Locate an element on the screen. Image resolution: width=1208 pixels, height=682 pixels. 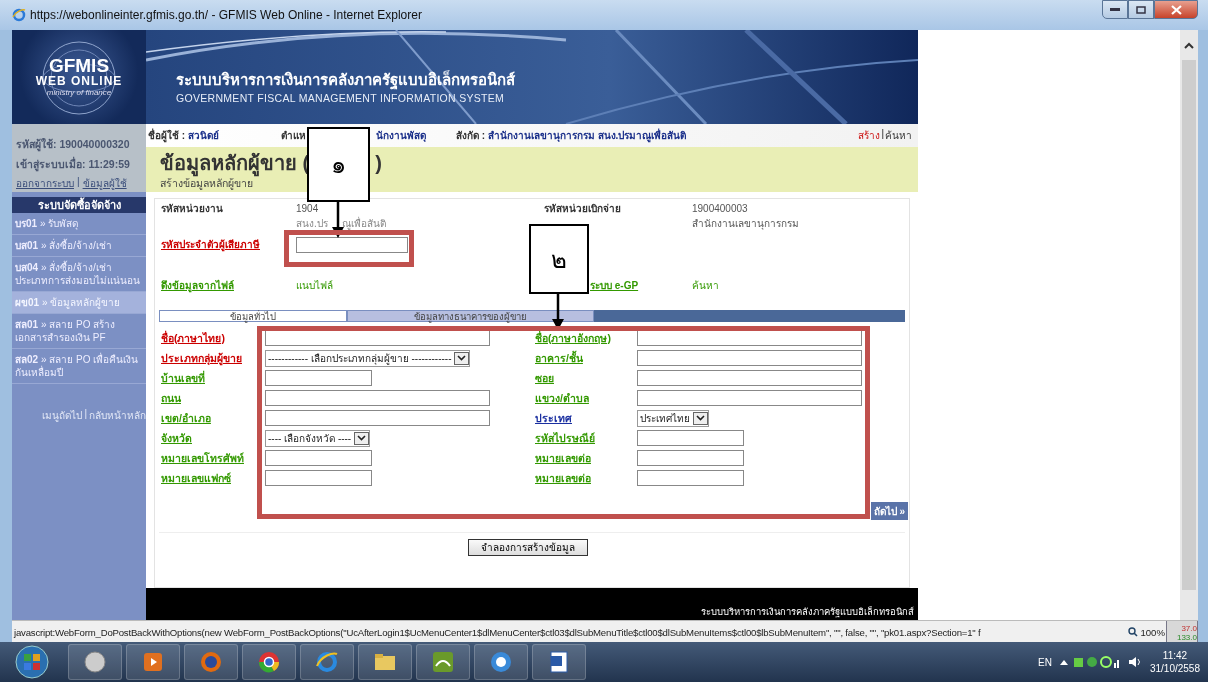
unit-code-label: รหัสหน่วยงาน is located at coordinates (192, 208).